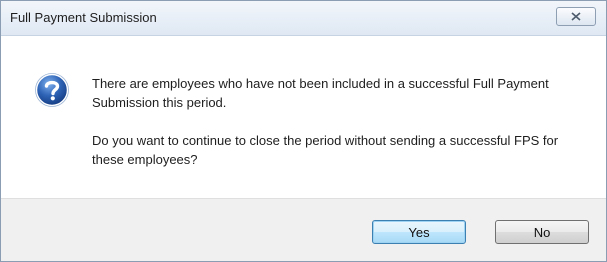  What do you see at coordinates (542, 232) in the screenshot?
I see `no-button: No` at bounding box center [542, 232].